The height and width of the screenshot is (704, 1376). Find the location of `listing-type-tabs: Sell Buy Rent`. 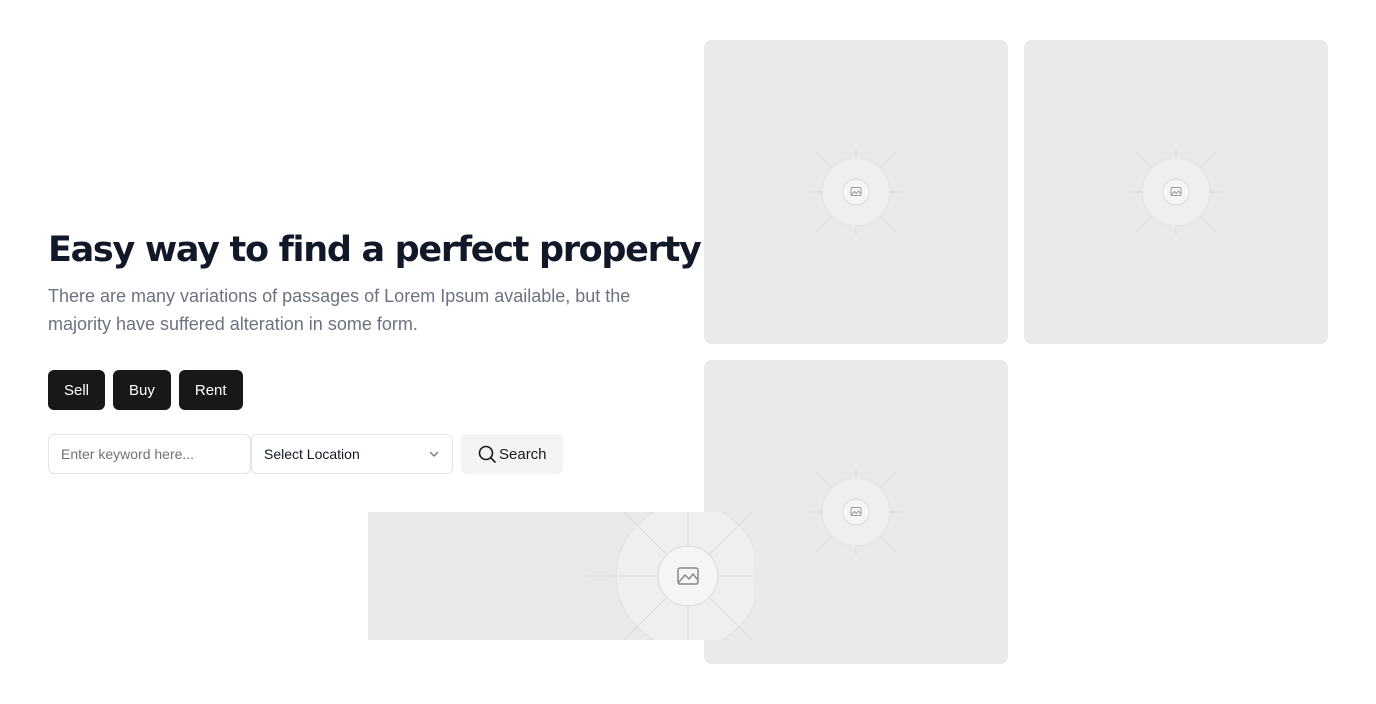

listing-type-tabs: Sell Buy Rent is located at coordinates (145, 390).